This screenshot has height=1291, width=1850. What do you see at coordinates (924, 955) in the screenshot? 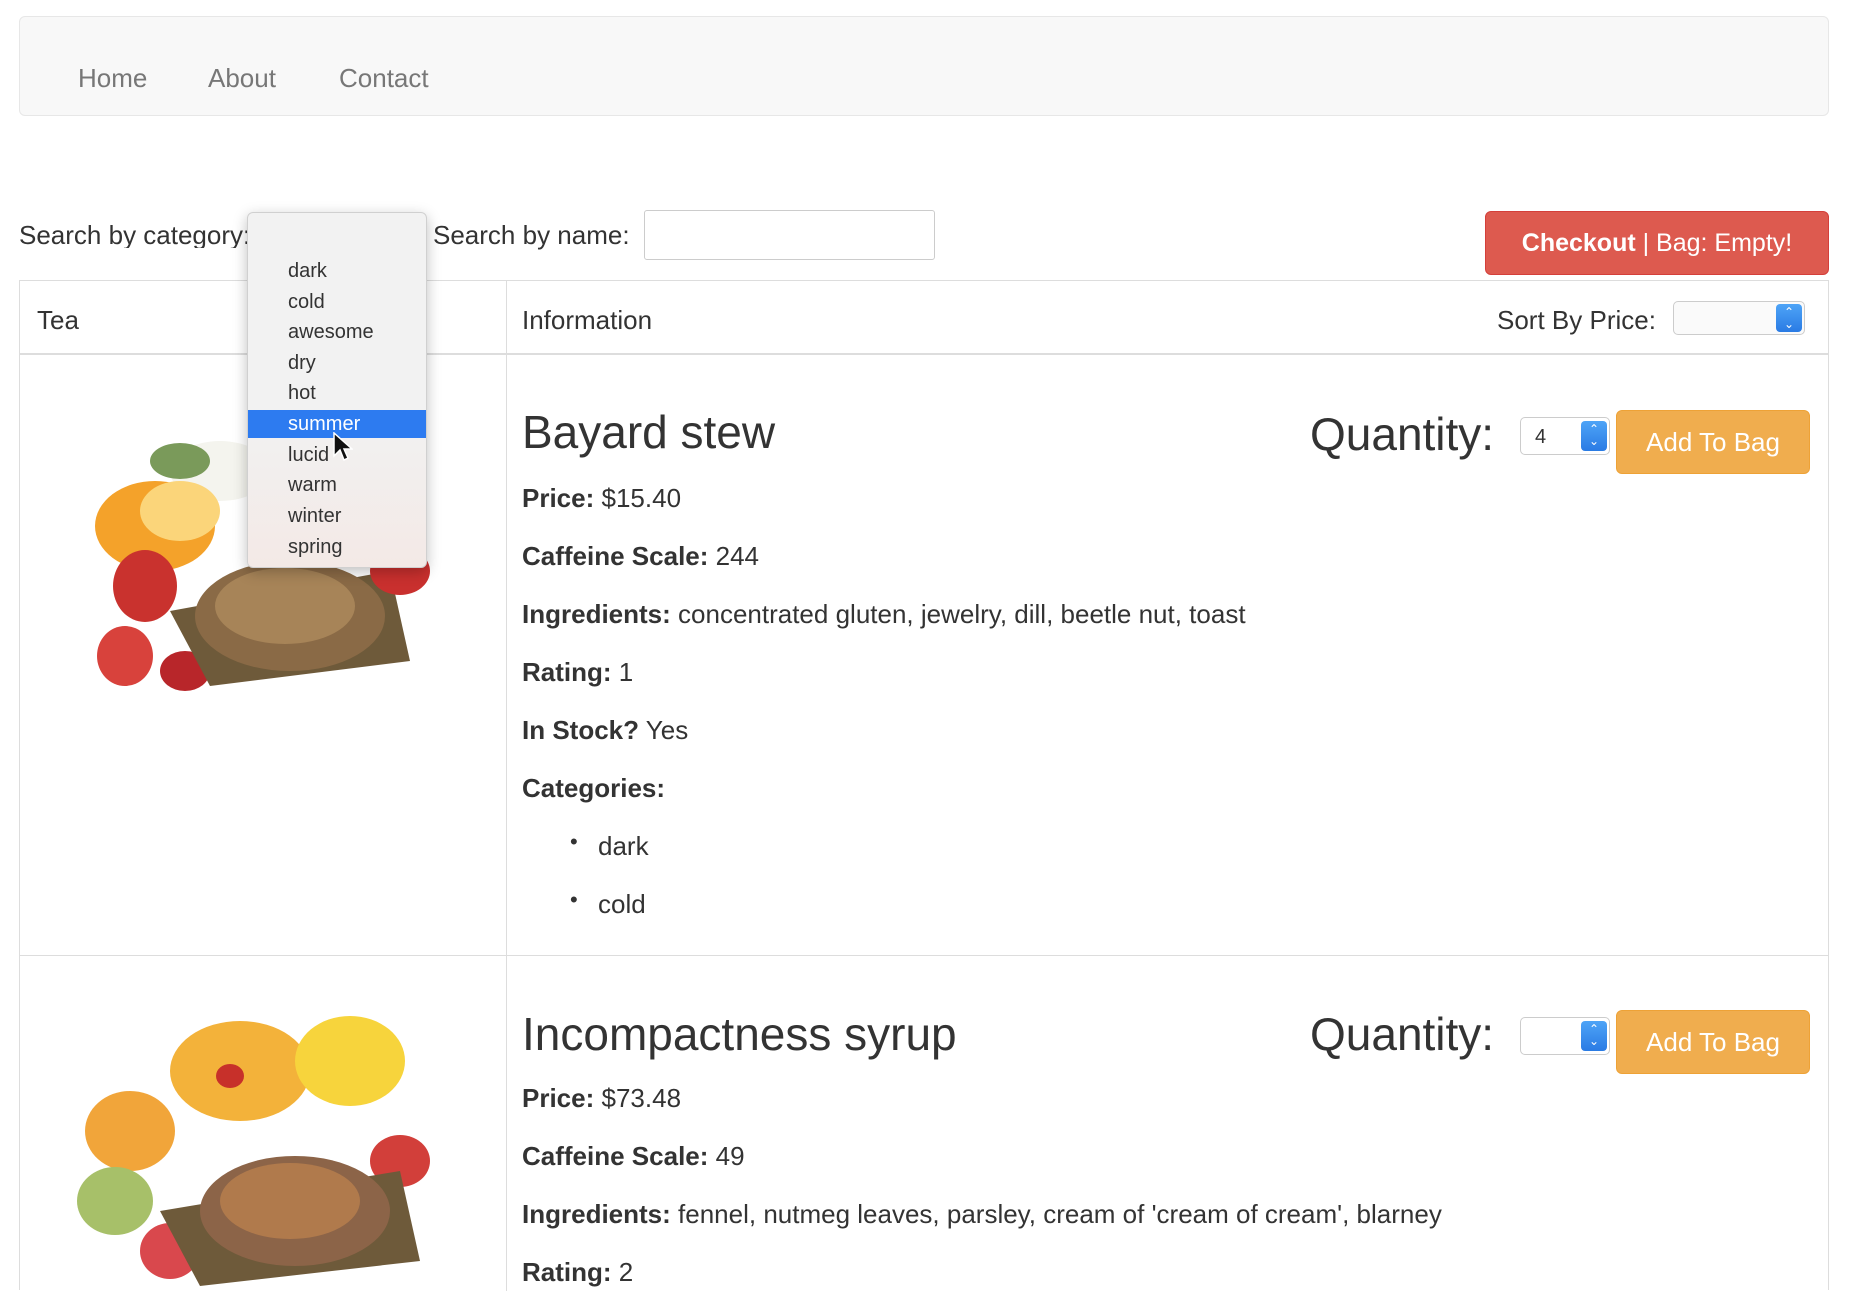
I see `row-divider` at bounding box center [924, 955].